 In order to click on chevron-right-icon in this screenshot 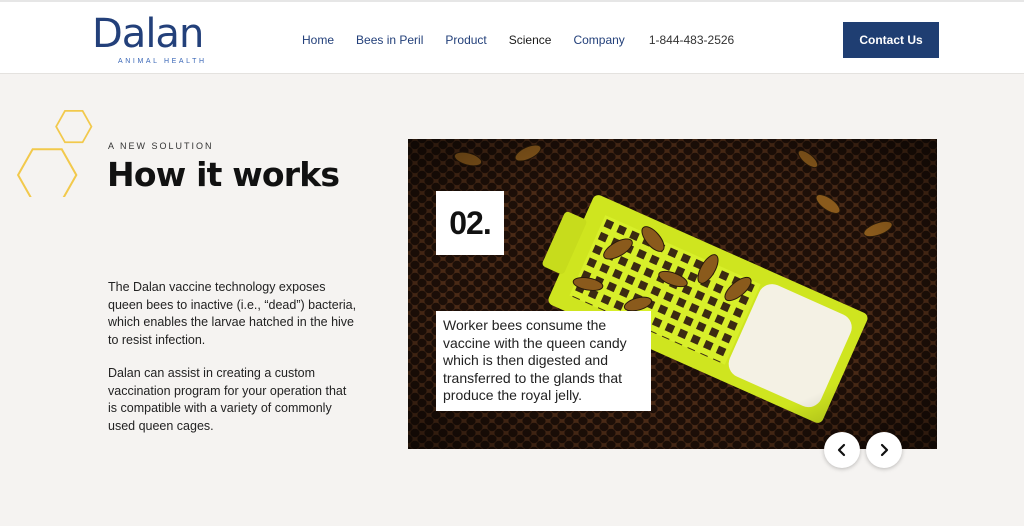, I will do `click(884, 450)`.